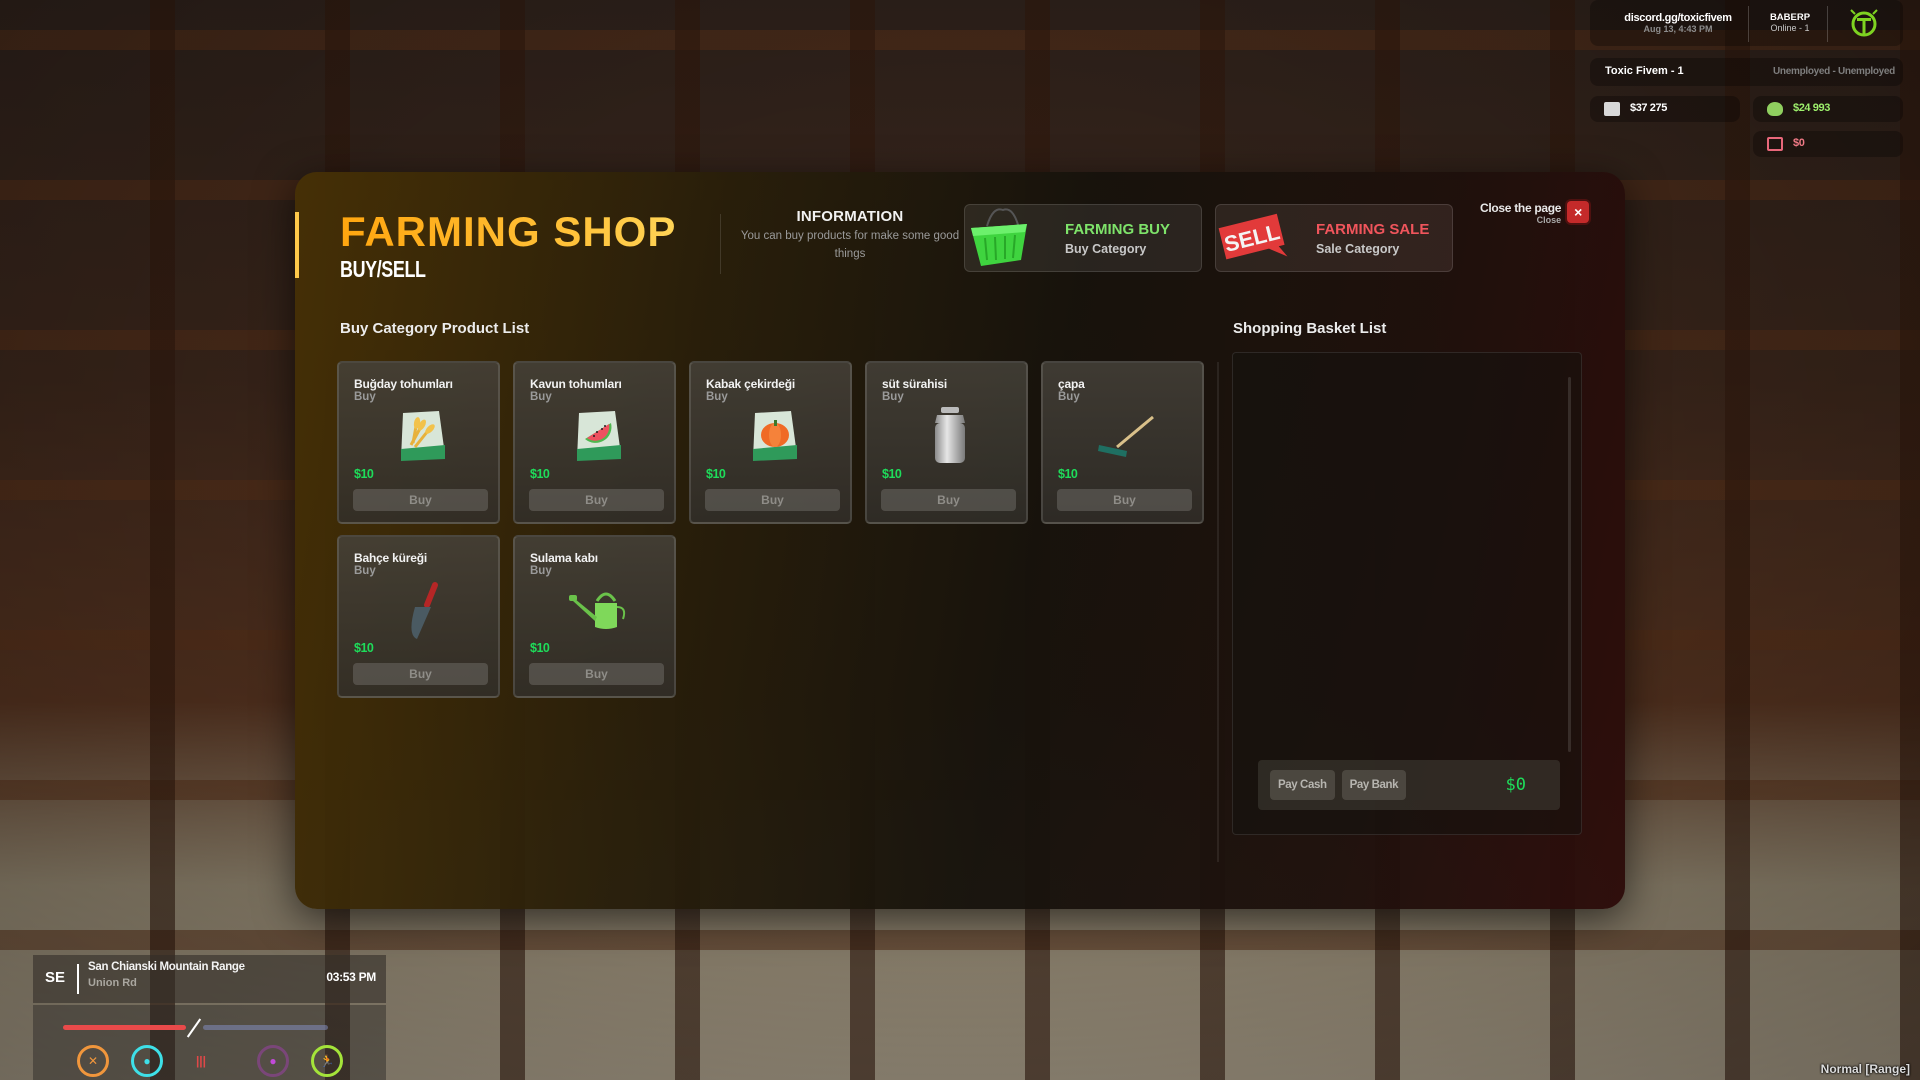 This screenshot has height=1080, width=1920. What do you see at coordinates (327, 1061) in the screenshot?
I see `stamina-icon: 🏃` at bounding box center [327, 1061].